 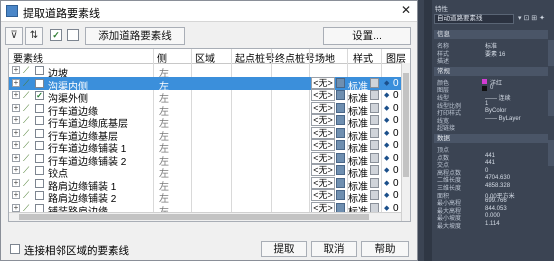 I want to click on palette-property-value: 1, so click(x=486, y=104).